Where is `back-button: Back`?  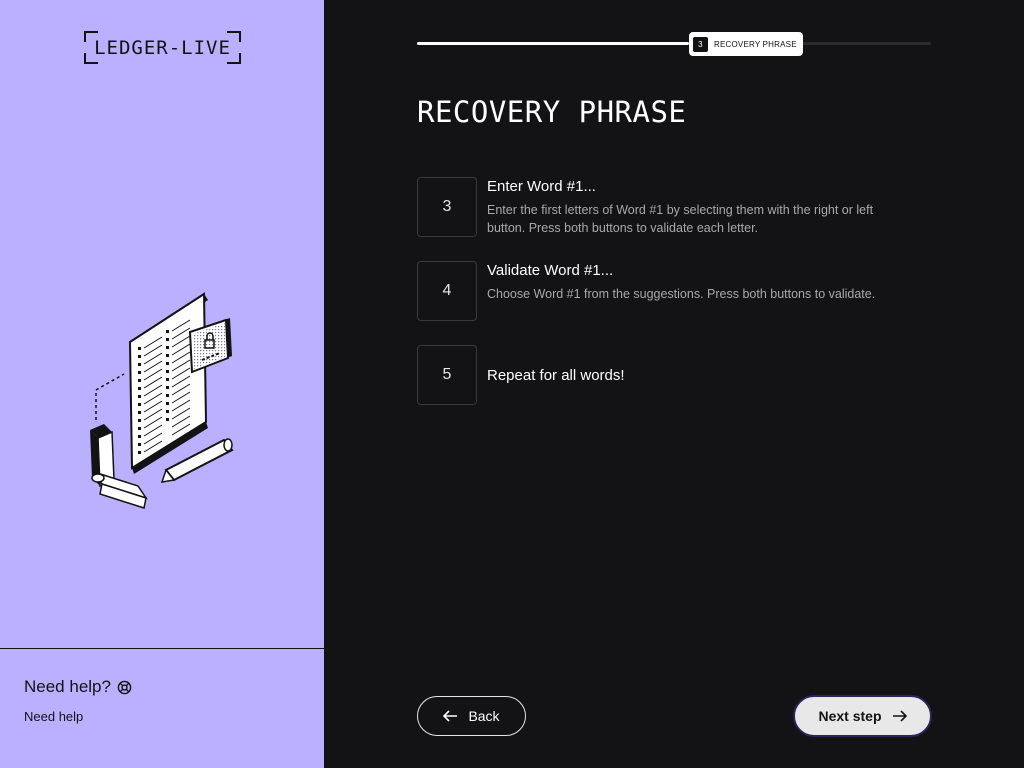
back-button: Back is located at coordinates (471, 716).